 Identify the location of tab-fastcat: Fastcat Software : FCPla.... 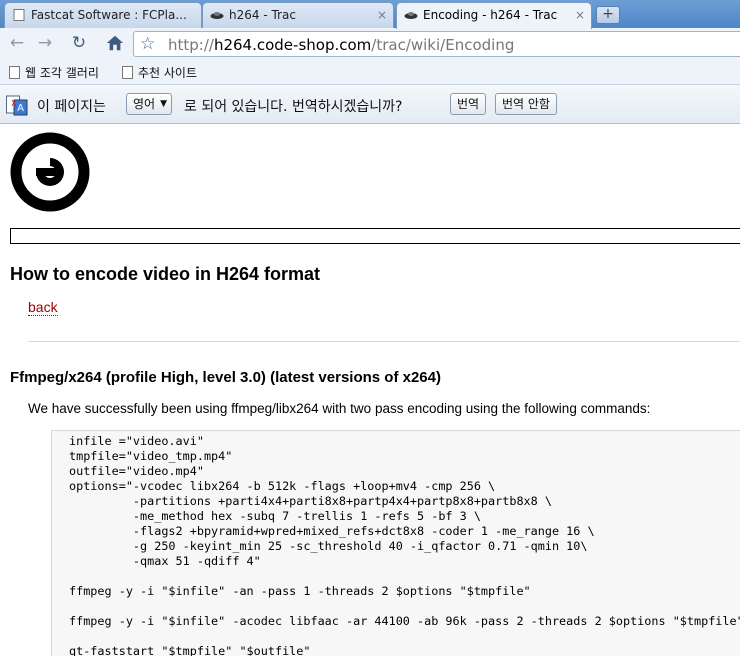
(103, 15).